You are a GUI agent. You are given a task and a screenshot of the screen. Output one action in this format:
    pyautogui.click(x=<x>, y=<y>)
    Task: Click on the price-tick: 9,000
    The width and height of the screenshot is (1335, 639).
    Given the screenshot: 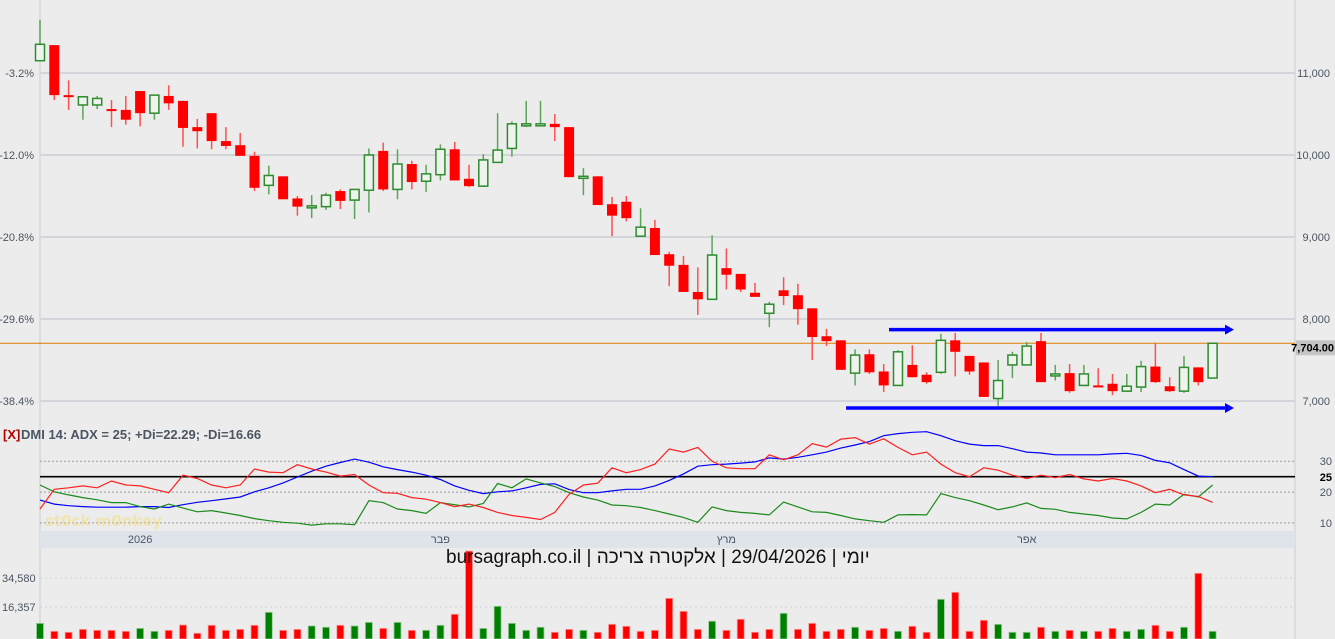 What is the action you would take?
    pyautogui.click(x=1316, y=238)
    